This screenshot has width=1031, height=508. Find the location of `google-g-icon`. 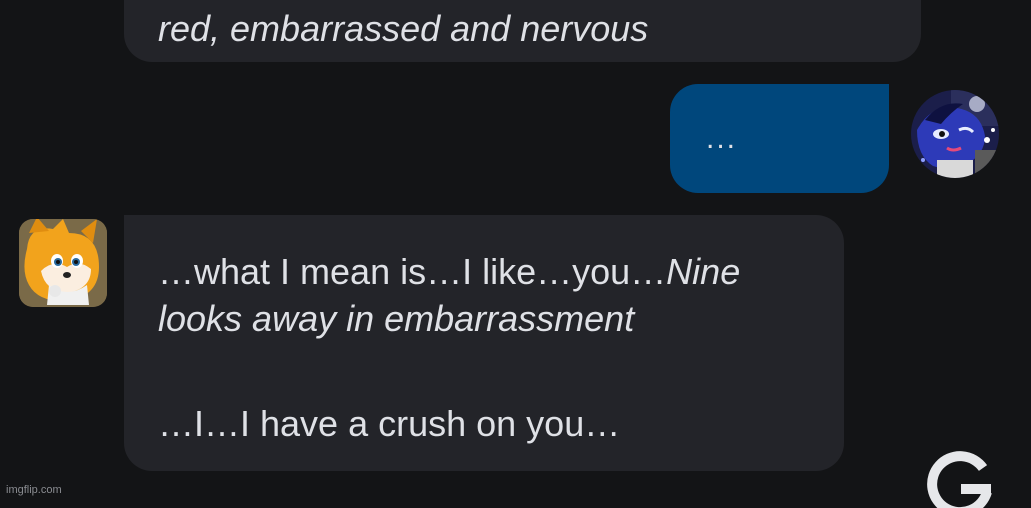

google-g-icon is located at coordinates (961, 478).